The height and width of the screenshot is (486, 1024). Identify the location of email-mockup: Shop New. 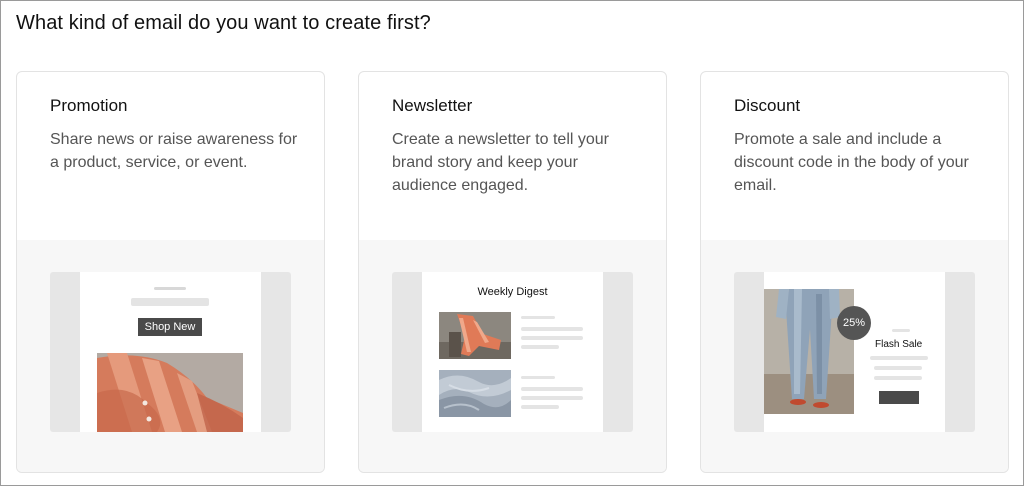
(170, 352).